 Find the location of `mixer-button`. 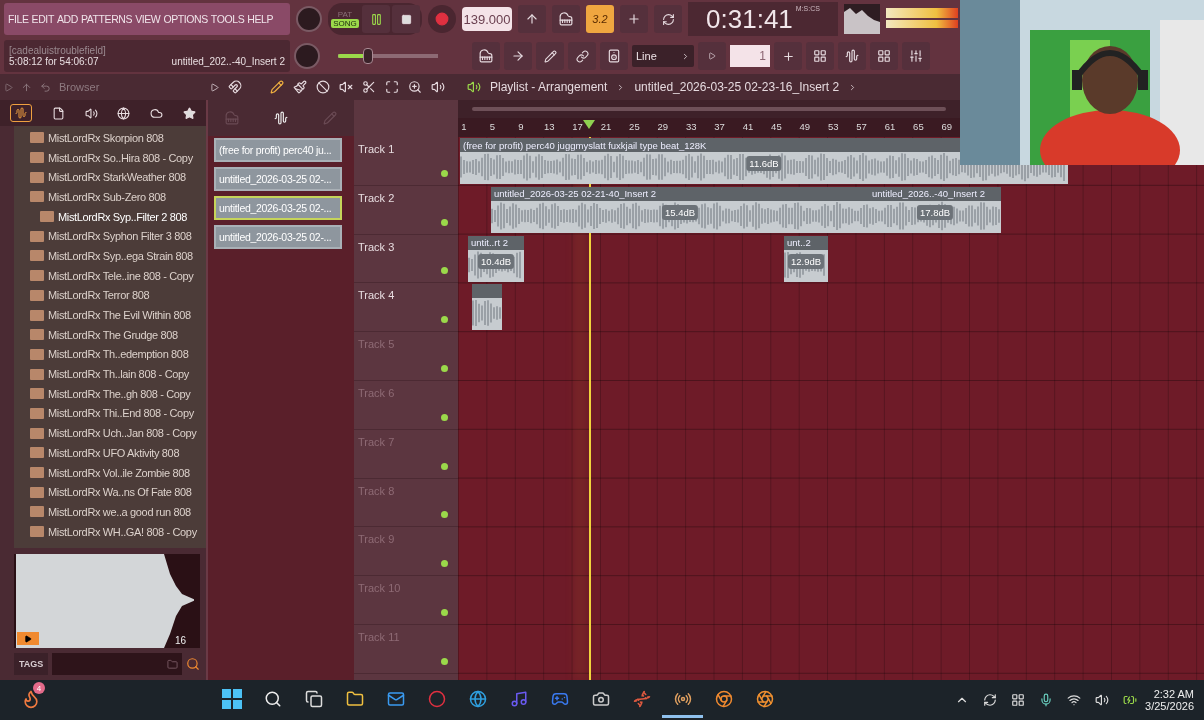

mixer-button is located at coordinates (916, 56).